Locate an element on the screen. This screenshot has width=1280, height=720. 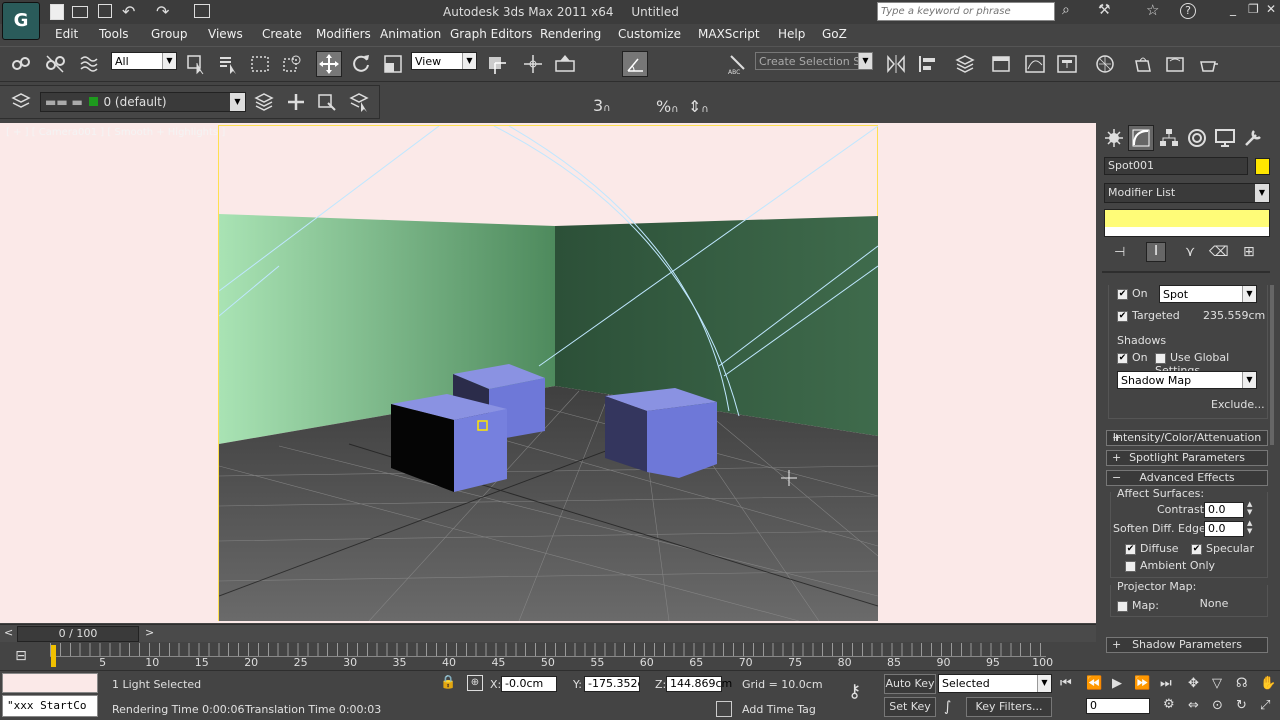
contrast-spinner: 0.0 is located at coordinates (1224, 510).